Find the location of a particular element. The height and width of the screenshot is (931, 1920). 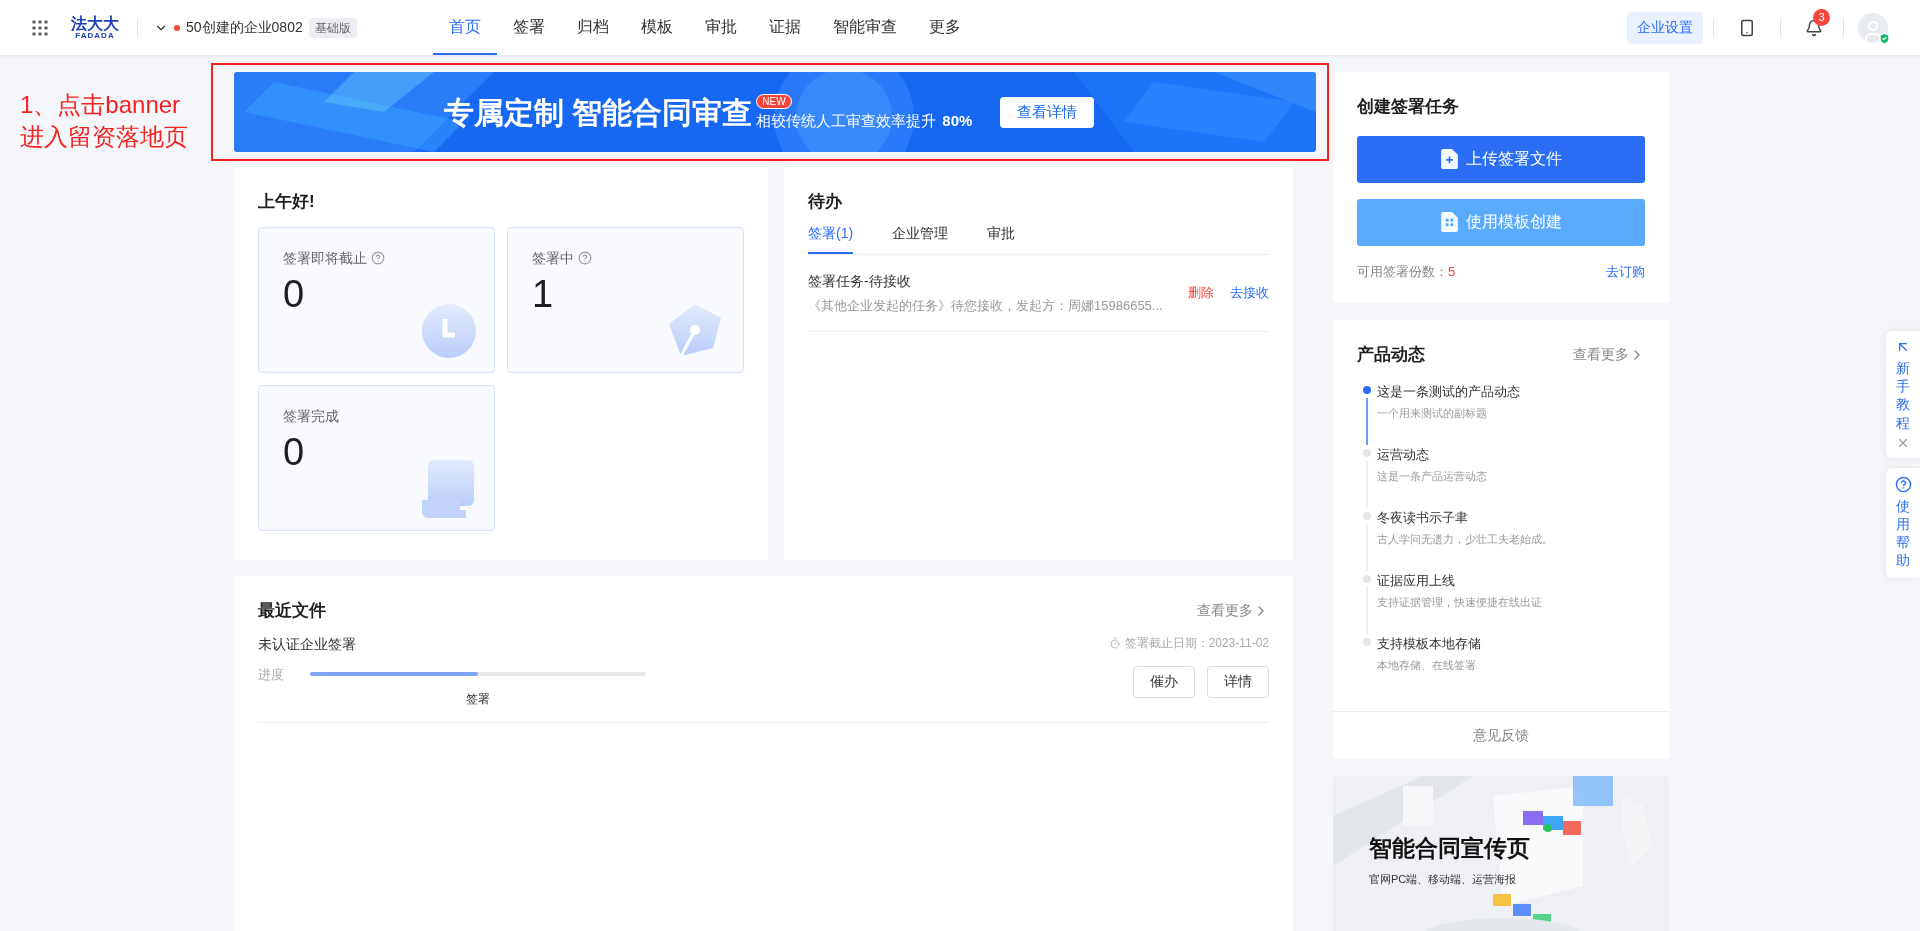

recent-files-title: 最近文件 is located at coordinates (292, 611).